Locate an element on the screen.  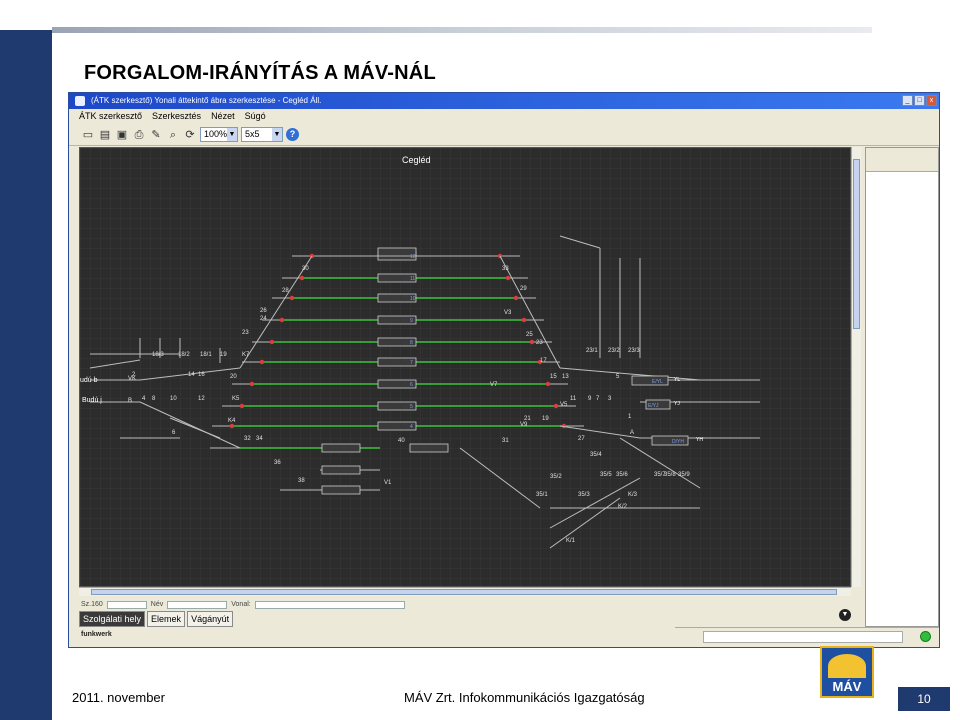
track-number: 12 is located at coordinates (413, 257).